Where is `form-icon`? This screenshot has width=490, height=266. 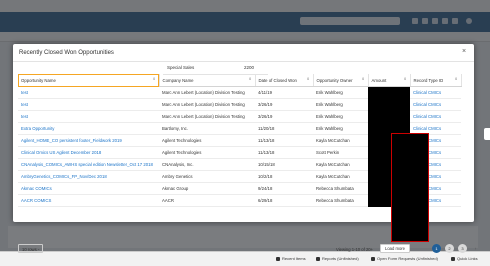
form-icon is located at coordinates (373, 258).